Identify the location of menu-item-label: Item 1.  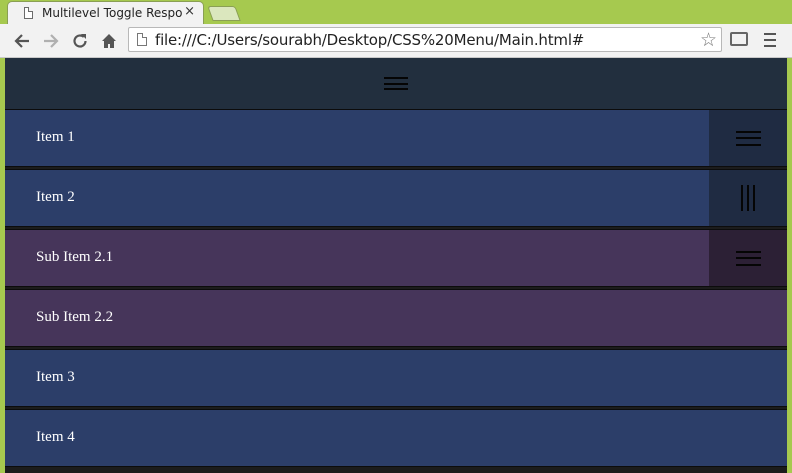
(55, 137).